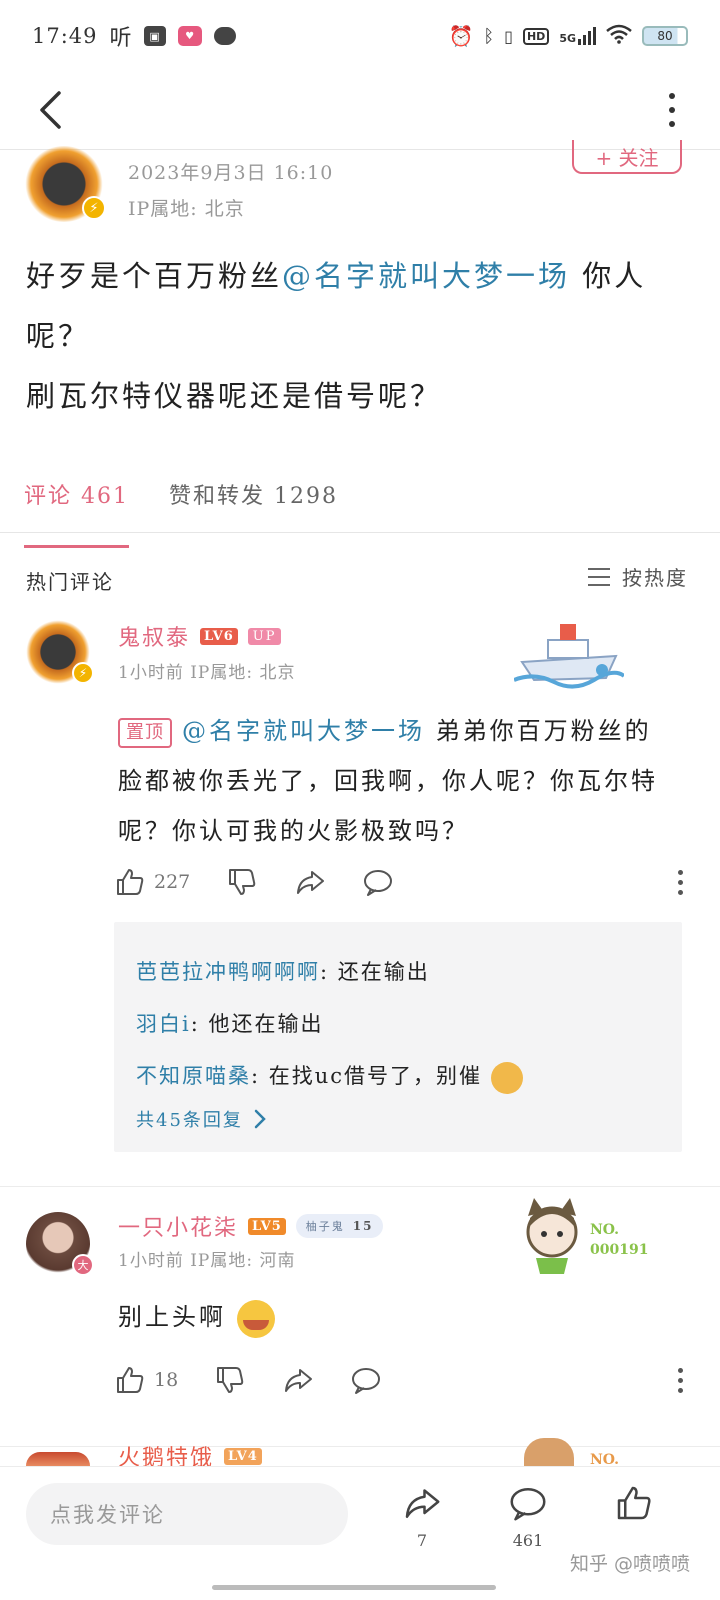  What do you see at coordinates (70, 582) in the screenshot?
I see `hot-comments-title: 热门评论` at bounding box center [70, 582].